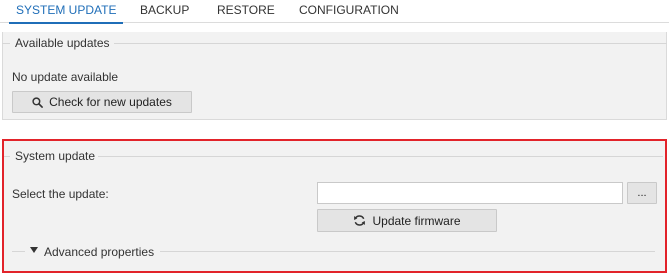 This screenshot has width=669, height=275. What do you see at coordinates (416, 220) in the screenshot?
I see `update-firmware-label: Update firmware` at bounding box center [416, 220].